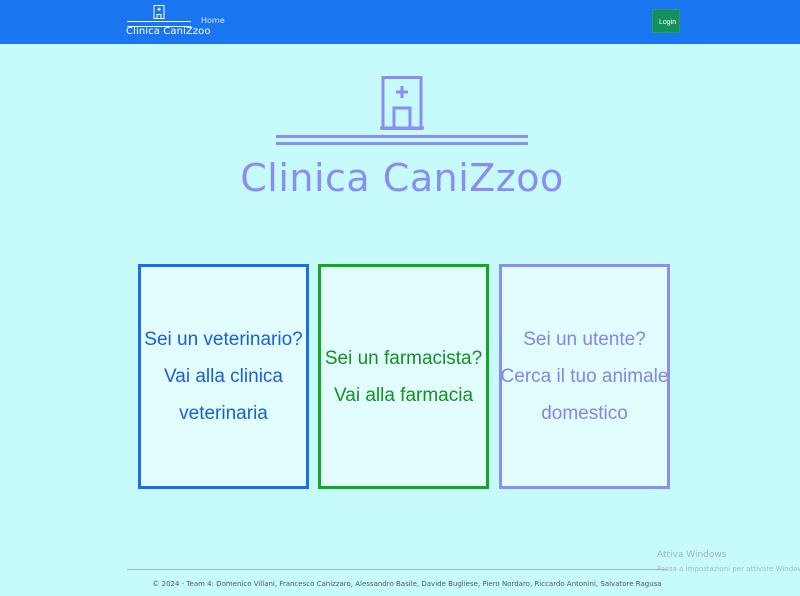 This screenshot has width=800, height=596. I want to click on user-card-line2: Cerca il tuo animale, so click(584, 376).